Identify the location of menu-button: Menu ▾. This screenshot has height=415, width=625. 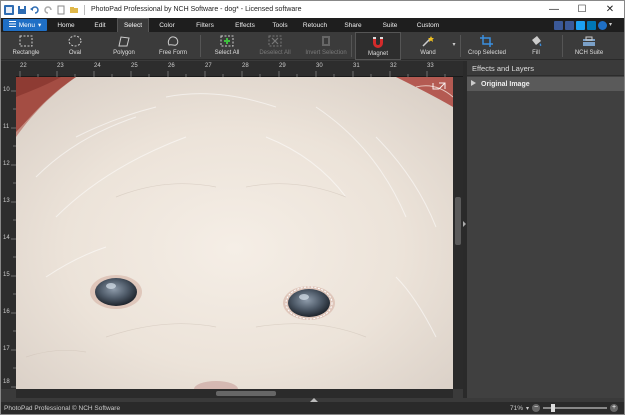
(25, 25).